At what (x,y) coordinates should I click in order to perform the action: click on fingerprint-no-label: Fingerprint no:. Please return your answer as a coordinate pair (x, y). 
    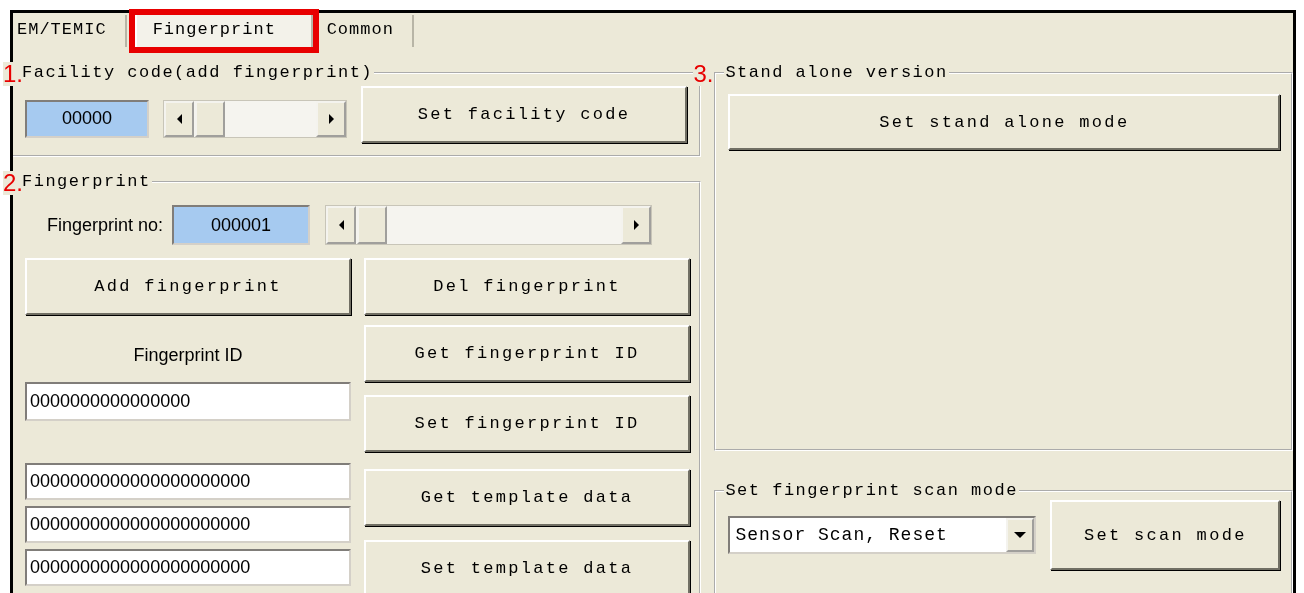
    Looking at the image, I should click on (105, 225).